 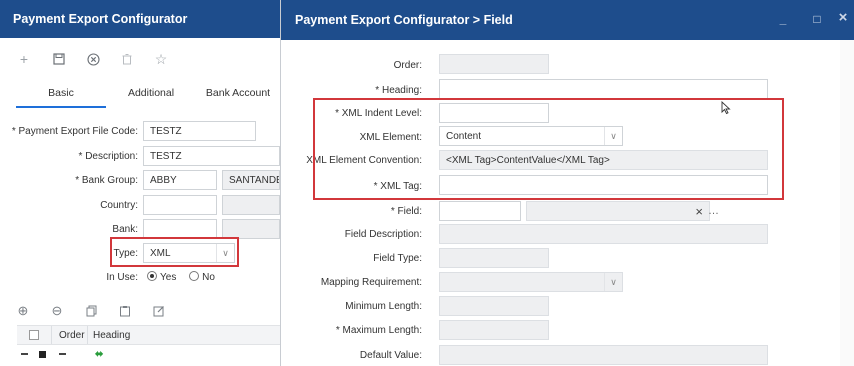 What do you see at coordinates (74, 131) in the screenshot?
I see `payment-export-file-code-label: * Payment Export File Code:` at bounding box center [74, 131].